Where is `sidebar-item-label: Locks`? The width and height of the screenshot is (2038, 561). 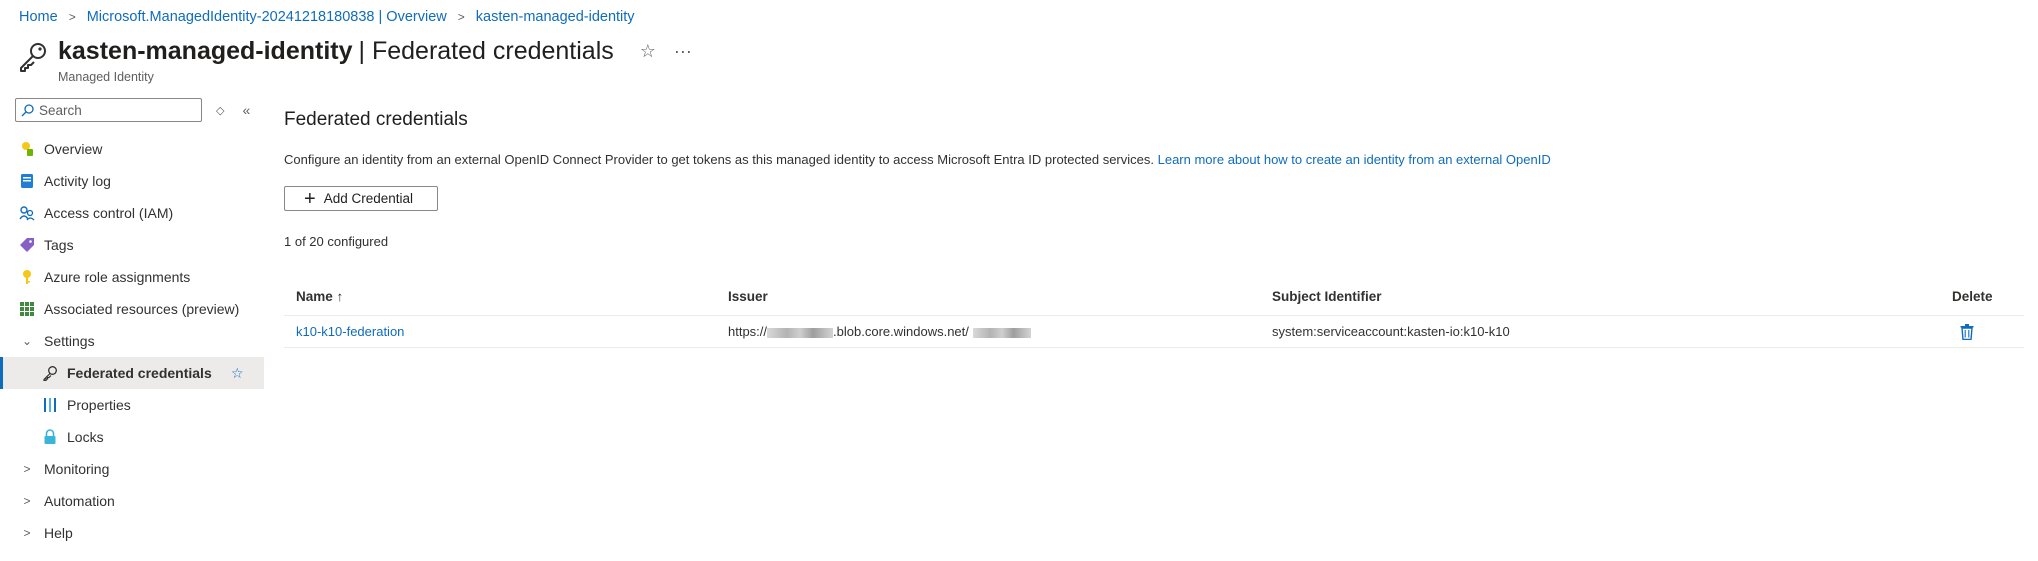
sidebar-item-label: Locks is located at coordinates (85, 437).